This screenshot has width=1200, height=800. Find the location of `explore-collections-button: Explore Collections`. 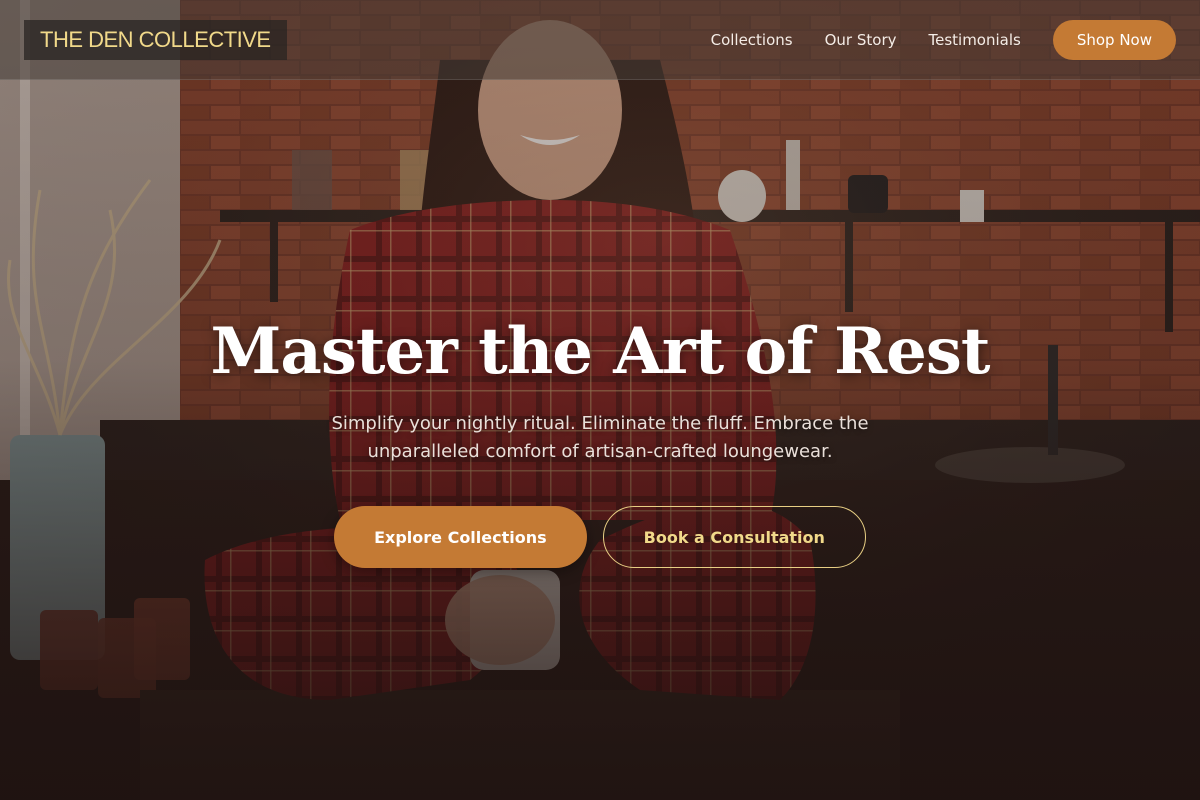

explore-collections-button: Explore Collections is located at coordinates (460, 537).